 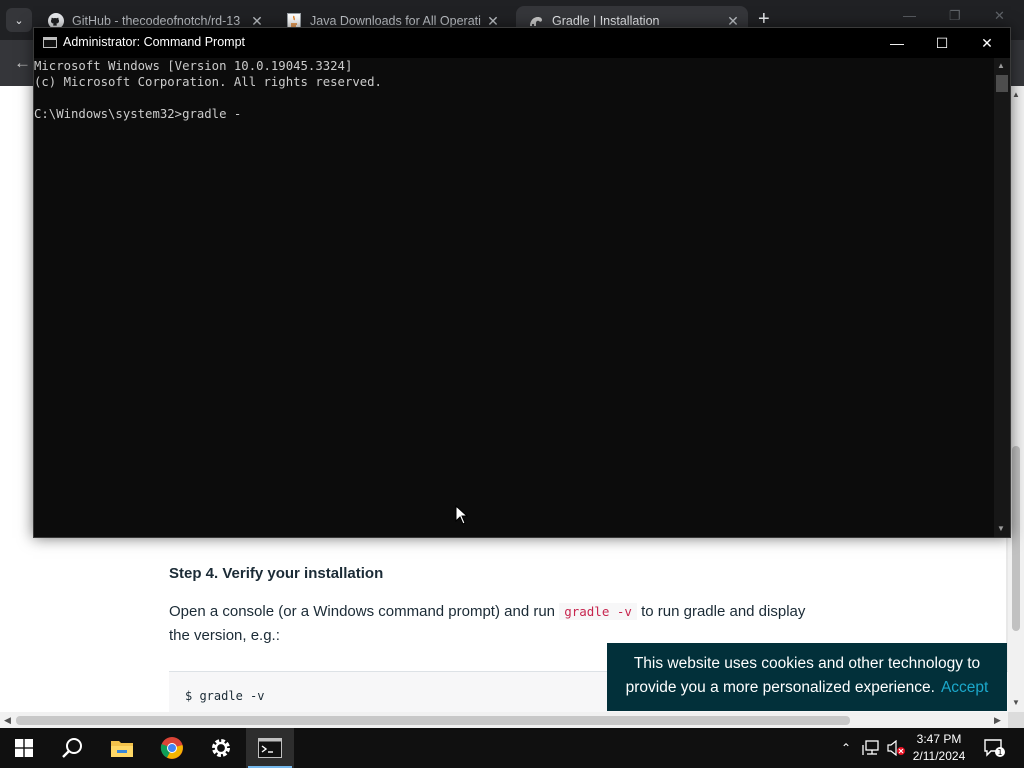 I want to click on file-explorer-icon, so click(x=122, y=748).